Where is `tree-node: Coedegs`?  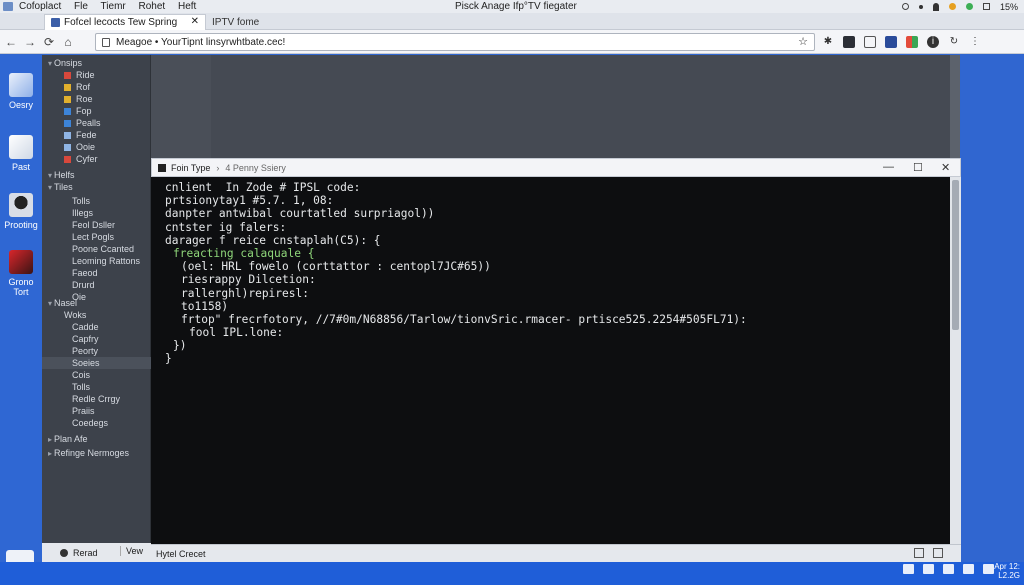 tree-node: Coedegs is located at coordinates (96, 423).